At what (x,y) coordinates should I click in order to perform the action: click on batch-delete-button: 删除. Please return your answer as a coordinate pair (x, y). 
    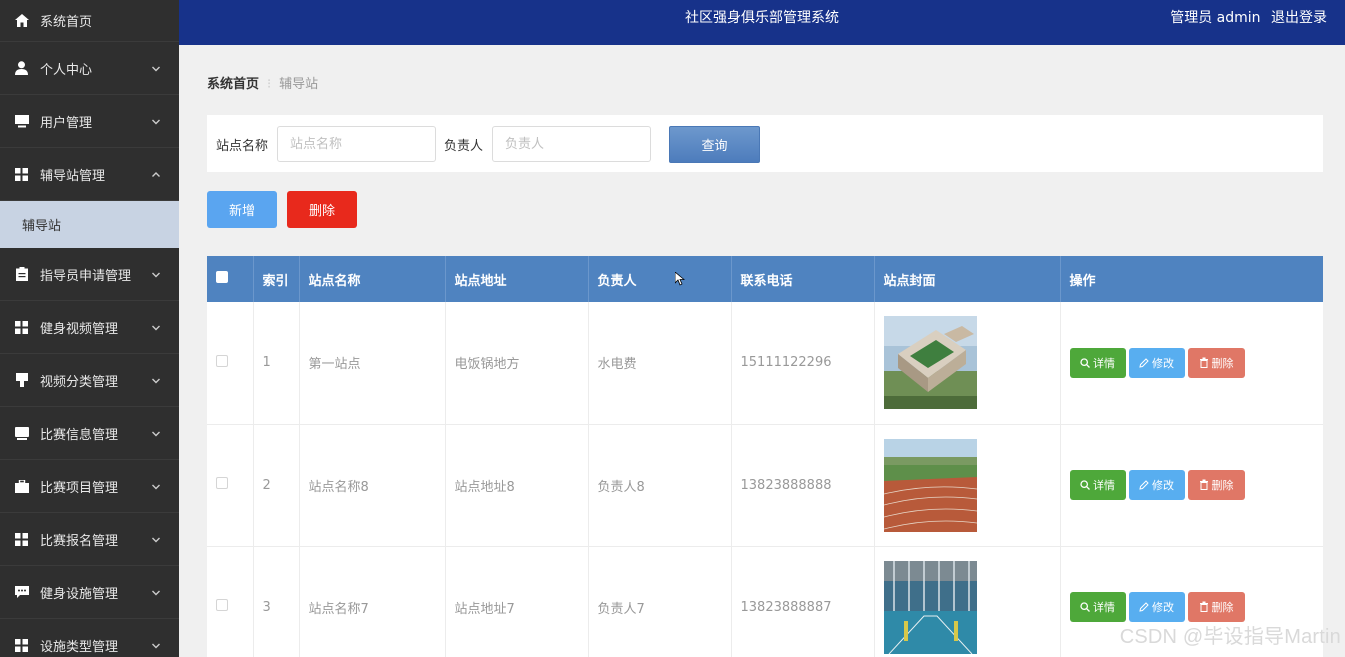
    Looking at the image, I should click on (322, 209).